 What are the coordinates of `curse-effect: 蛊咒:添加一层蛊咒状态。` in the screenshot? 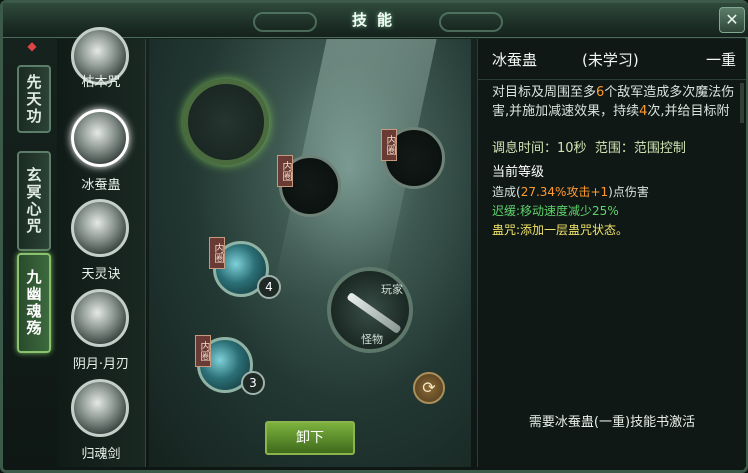 It's located at (560, 229).